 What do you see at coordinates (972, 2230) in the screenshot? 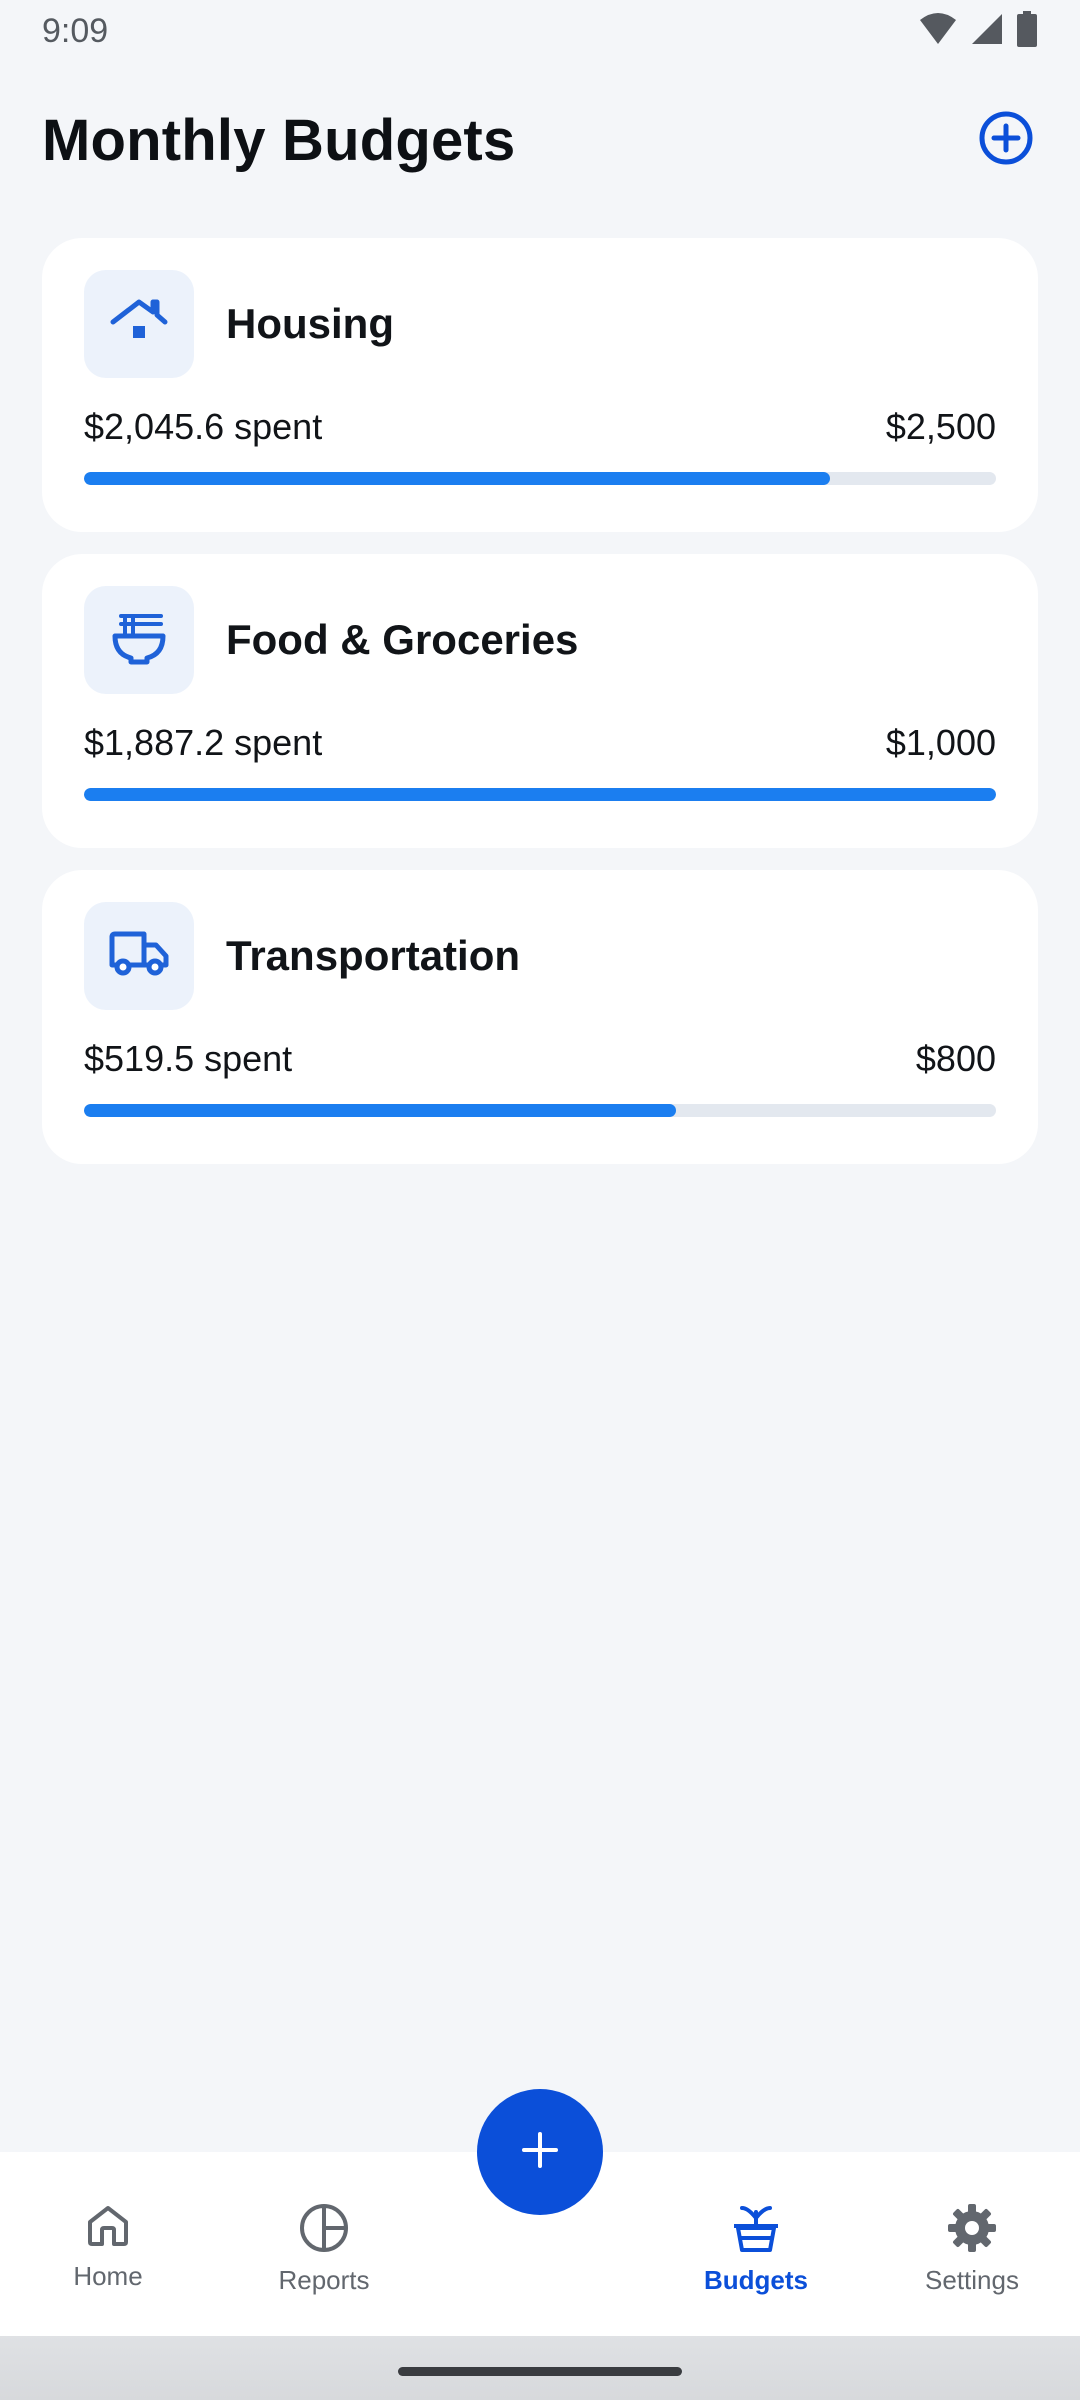
I see `gear-icon` at bounding box center [972, 2230].